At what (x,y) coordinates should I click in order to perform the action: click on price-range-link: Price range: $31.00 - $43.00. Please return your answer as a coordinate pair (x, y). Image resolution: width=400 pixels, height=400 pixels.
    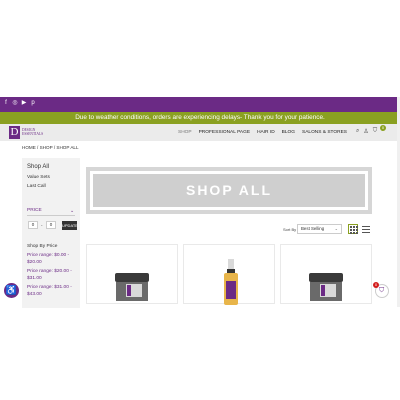
    Looking at the image, I should click on (52, 291).